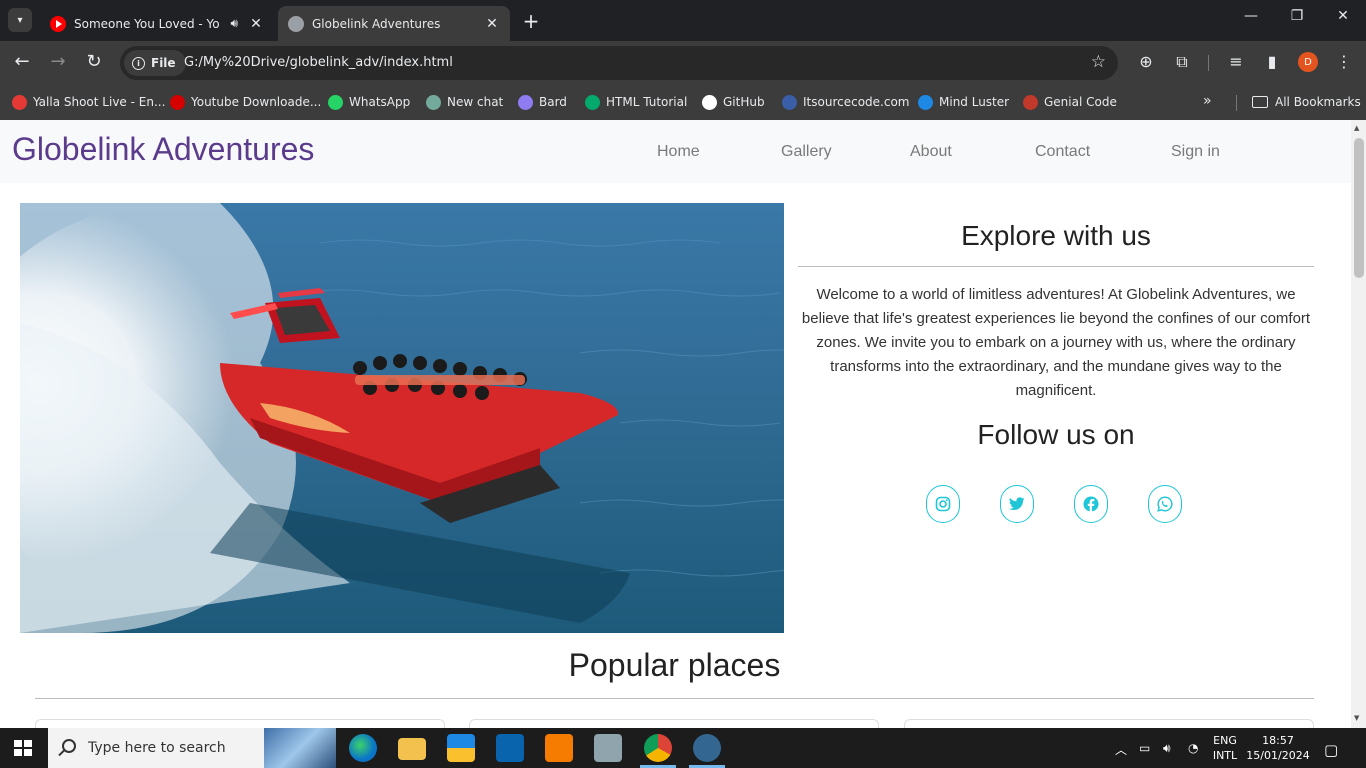 This screenshot has width=1366, height=768. What do you see at coordinates (1225, 748) in the screenshot?
I see `language-indicator: ENG INTL` at bounding box center [1225, 748].